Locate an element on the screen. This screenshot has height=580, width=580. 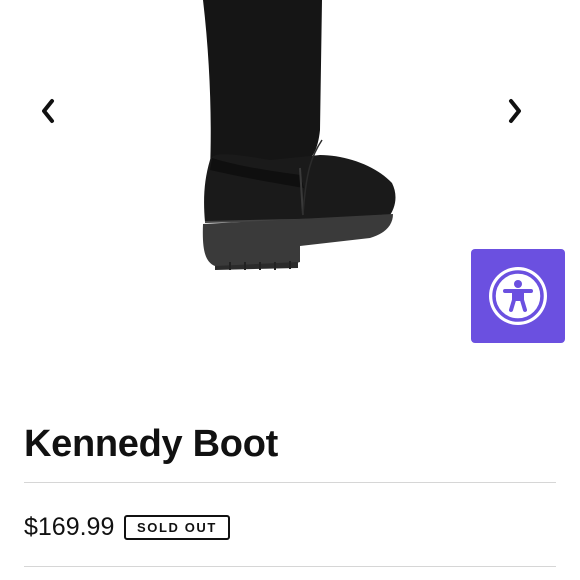
accessibility-icon is located at coordinates (518, 296).